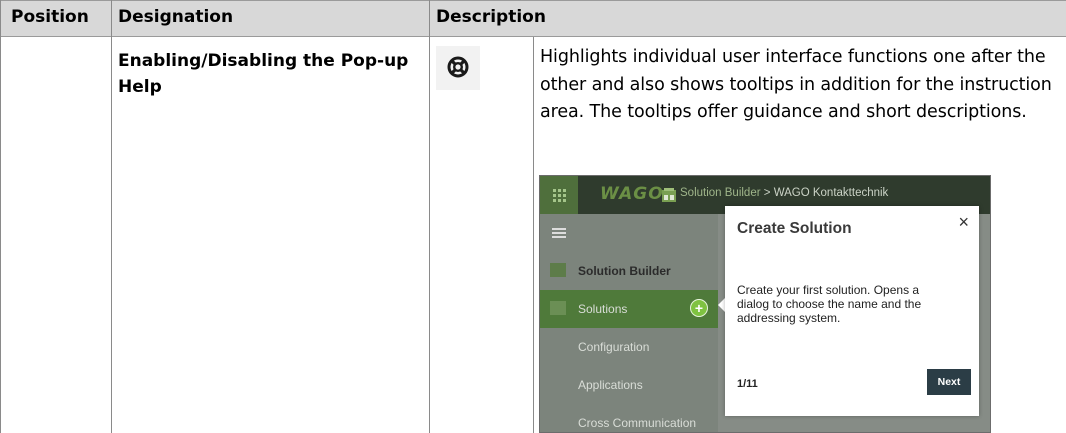 This screenshot has height=433, width=1066. What do you see at coordinates (50, 17) in the screenshot?
I see `header-position: Position` at bounding box center [50, 17].